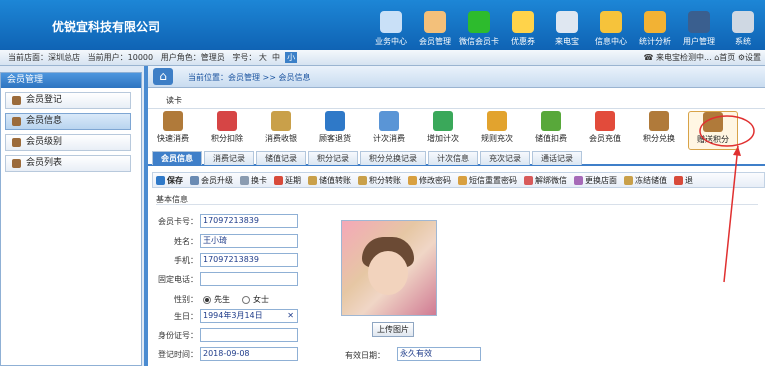 This screenshot has width=765, height=366. Describe the element at coordinates (333, 158) in the screenshot. I see `tab: 积分记录` at that location.